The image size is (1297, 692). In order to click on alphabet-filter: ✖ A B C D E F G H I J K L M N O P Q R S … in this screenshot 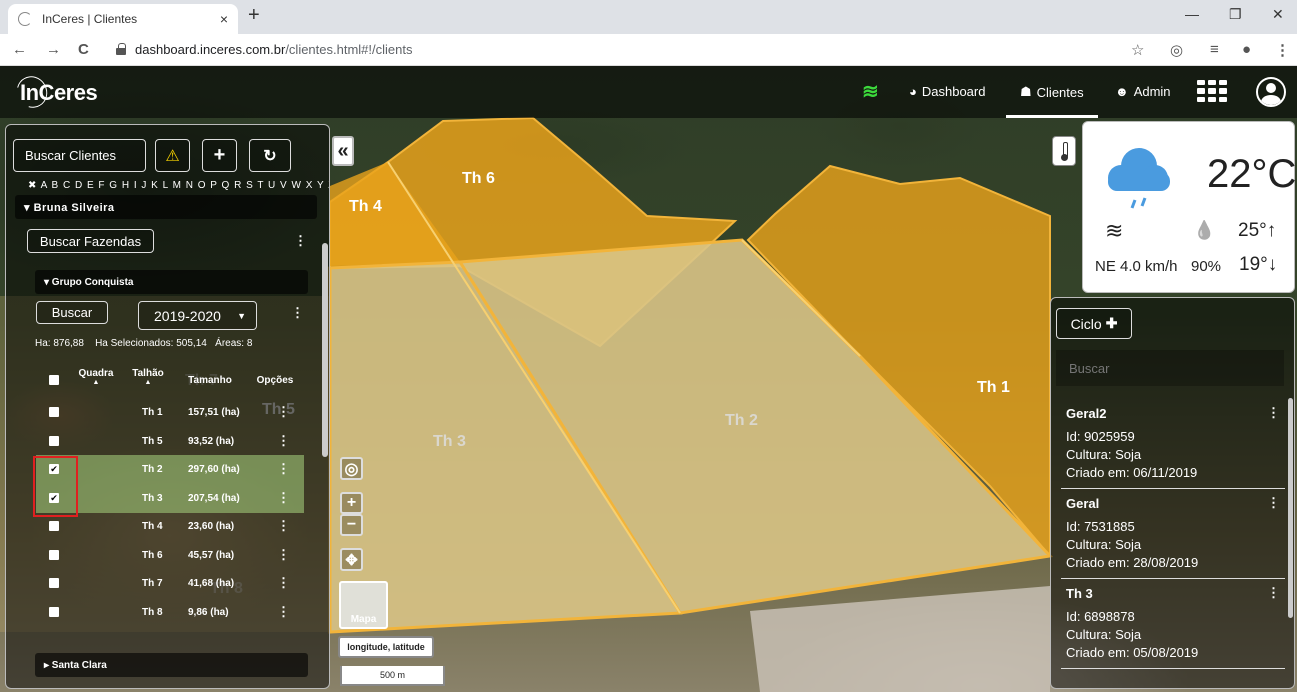, I will do `click(178, 185)`.